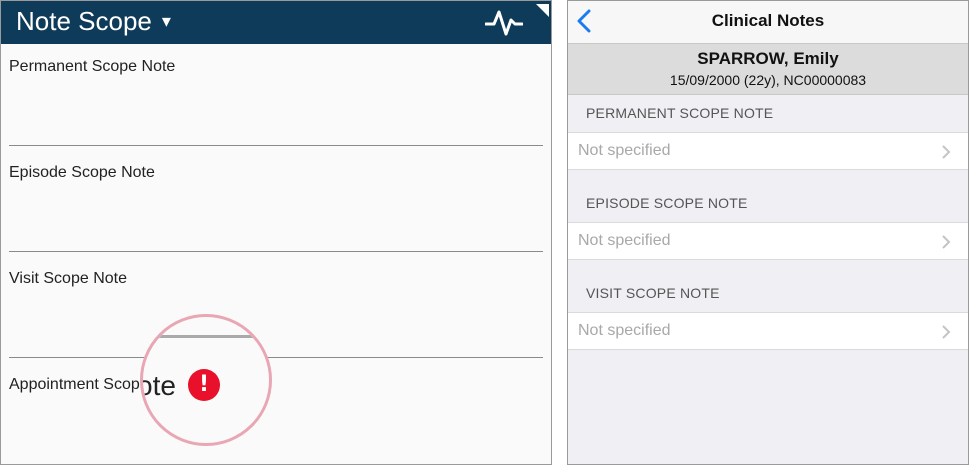 This screenshot has width=969, height=465. What do you see at coordinates (158, 385) in the screenshot?
I see `zoom-callout-text: ote` at bounding box center [158, 385].